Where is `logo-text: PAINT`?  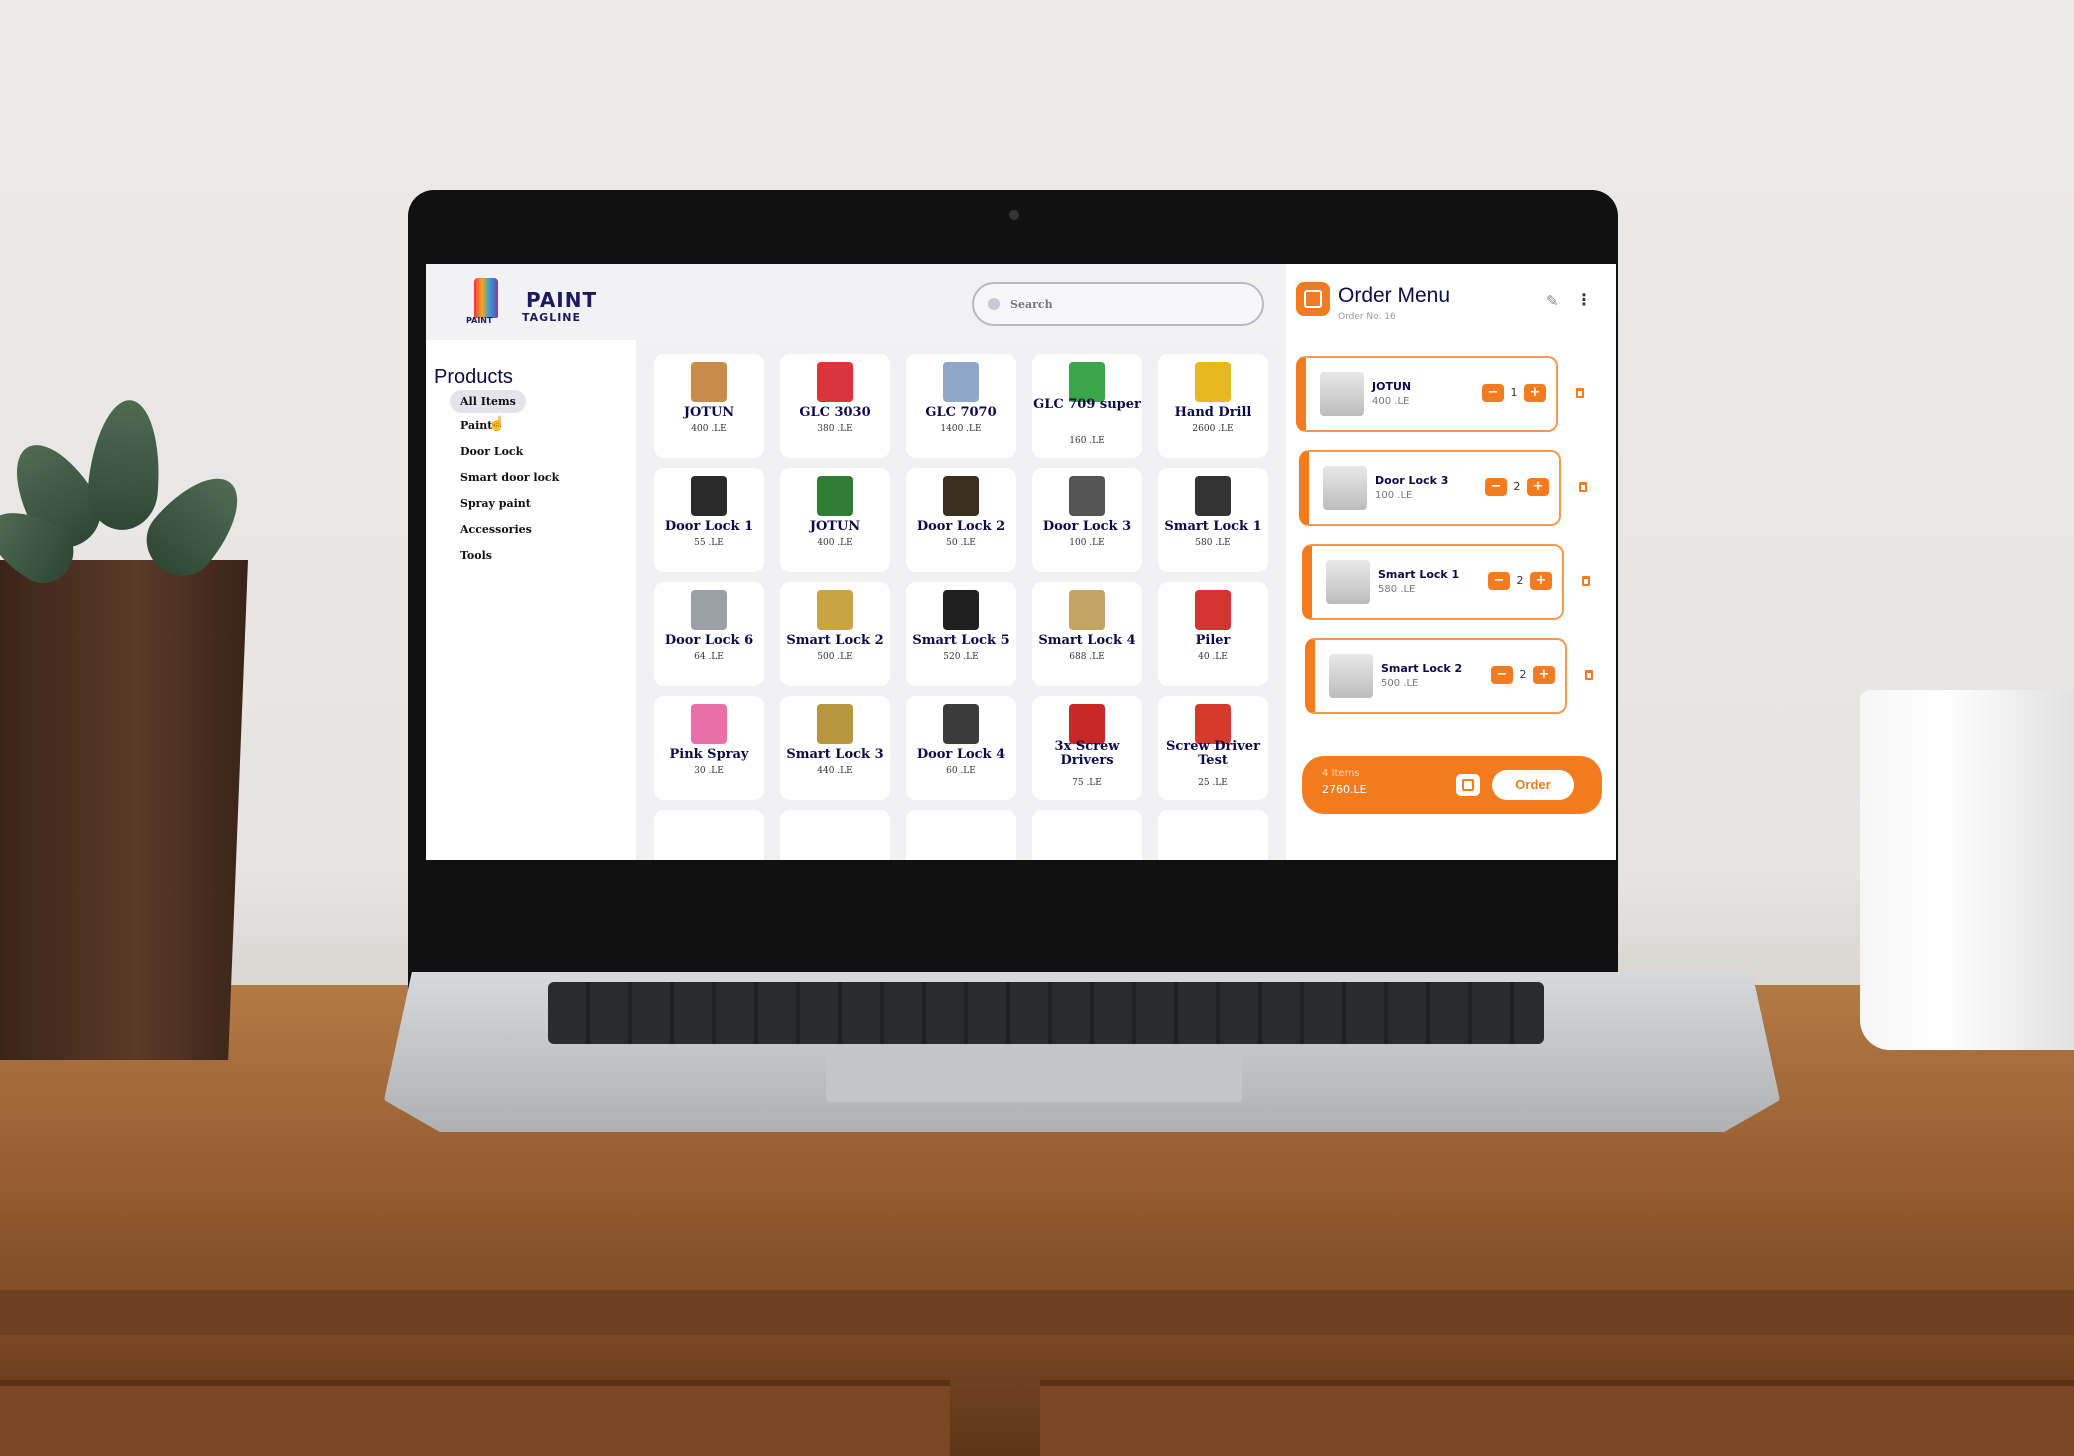 logo-text: PAINT is located at coordinates (479, 320).